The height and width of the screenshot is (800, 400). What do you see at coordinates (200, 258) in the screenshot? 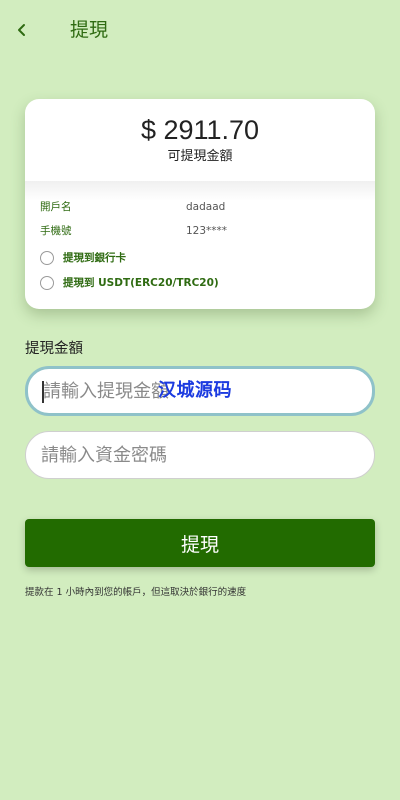
I see `option-bank-card: 提現到銀行卡` at bounding box center [200, 258].